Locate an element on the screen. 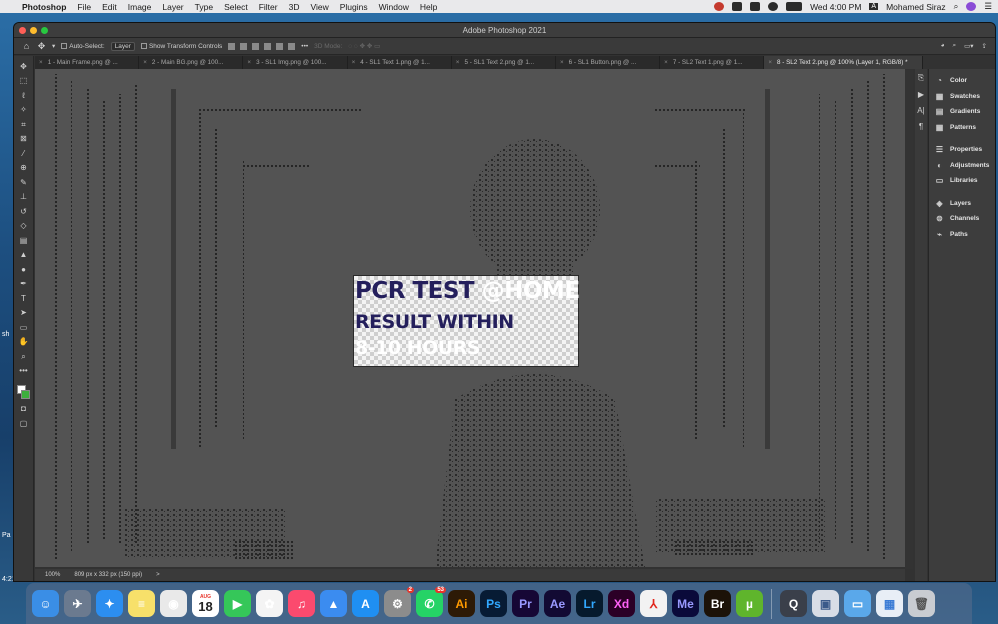 The height and width of the screenshot is (624, 998). dock-keynote-icon: ▲ is located at coordinates (333, 603).